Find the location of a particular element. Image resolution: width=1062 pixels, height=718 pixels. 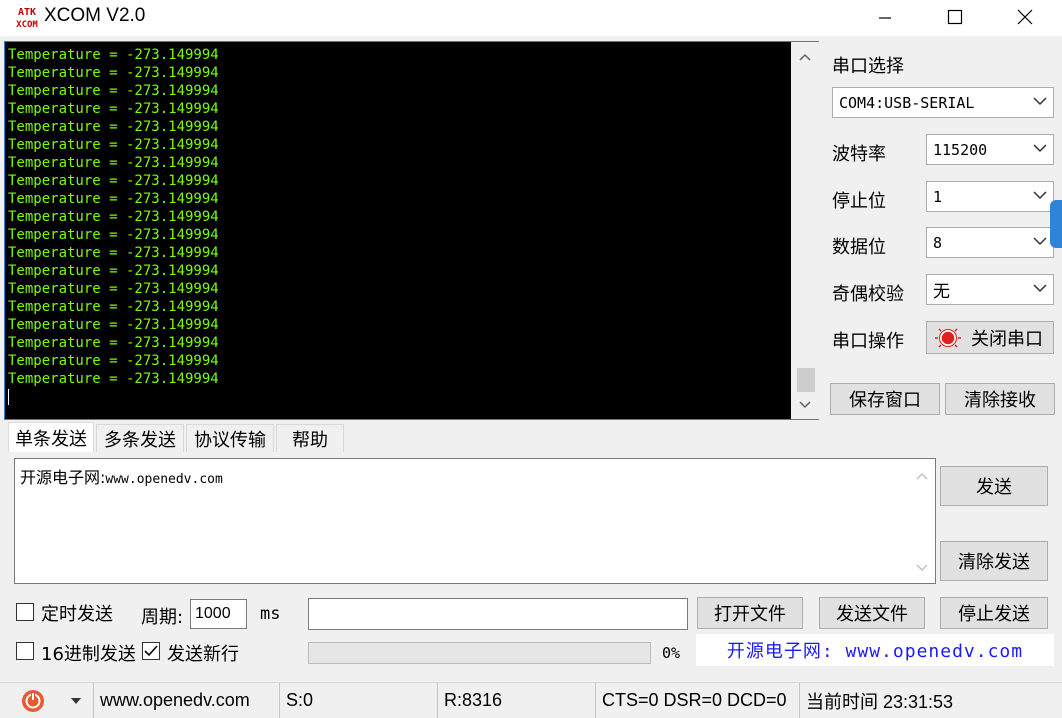

send-scroll-up is located at coordinates (922, 476).